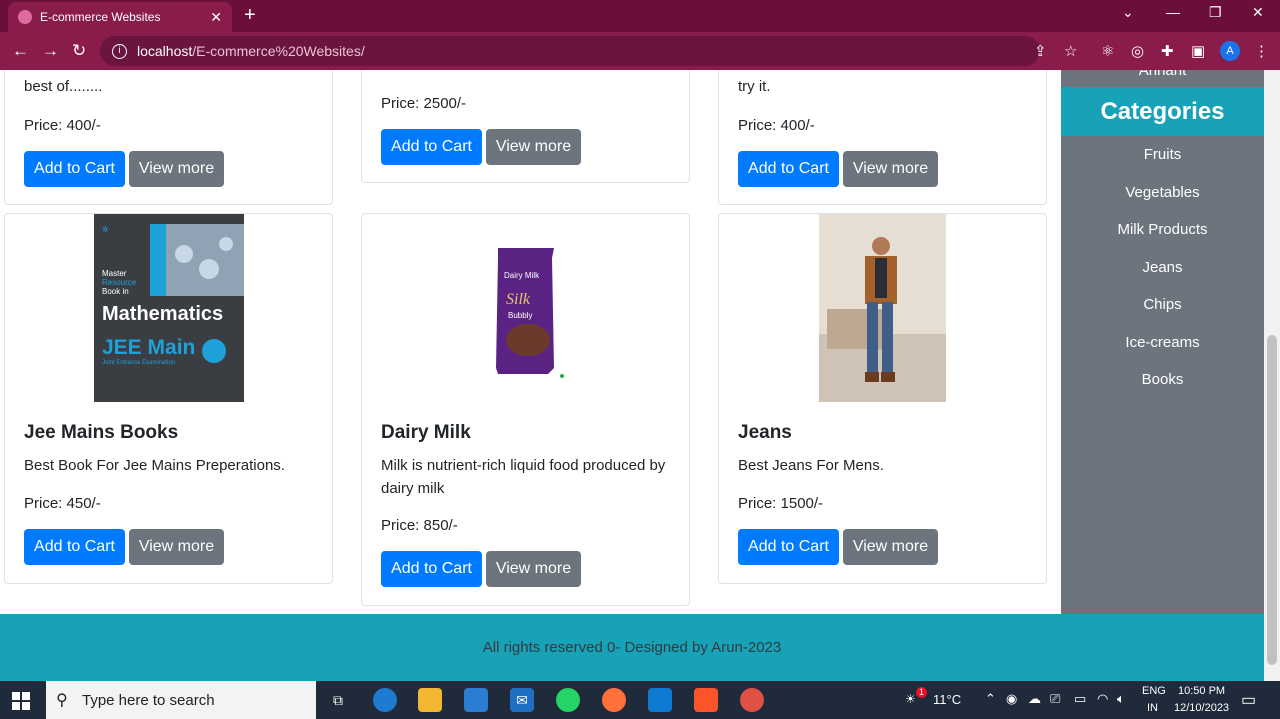 The height and width of the screenshot is (719, 1280). Describe the element at coordinates (910, 699) in the screenshot. I see `weather-icon: ☀` at that location.